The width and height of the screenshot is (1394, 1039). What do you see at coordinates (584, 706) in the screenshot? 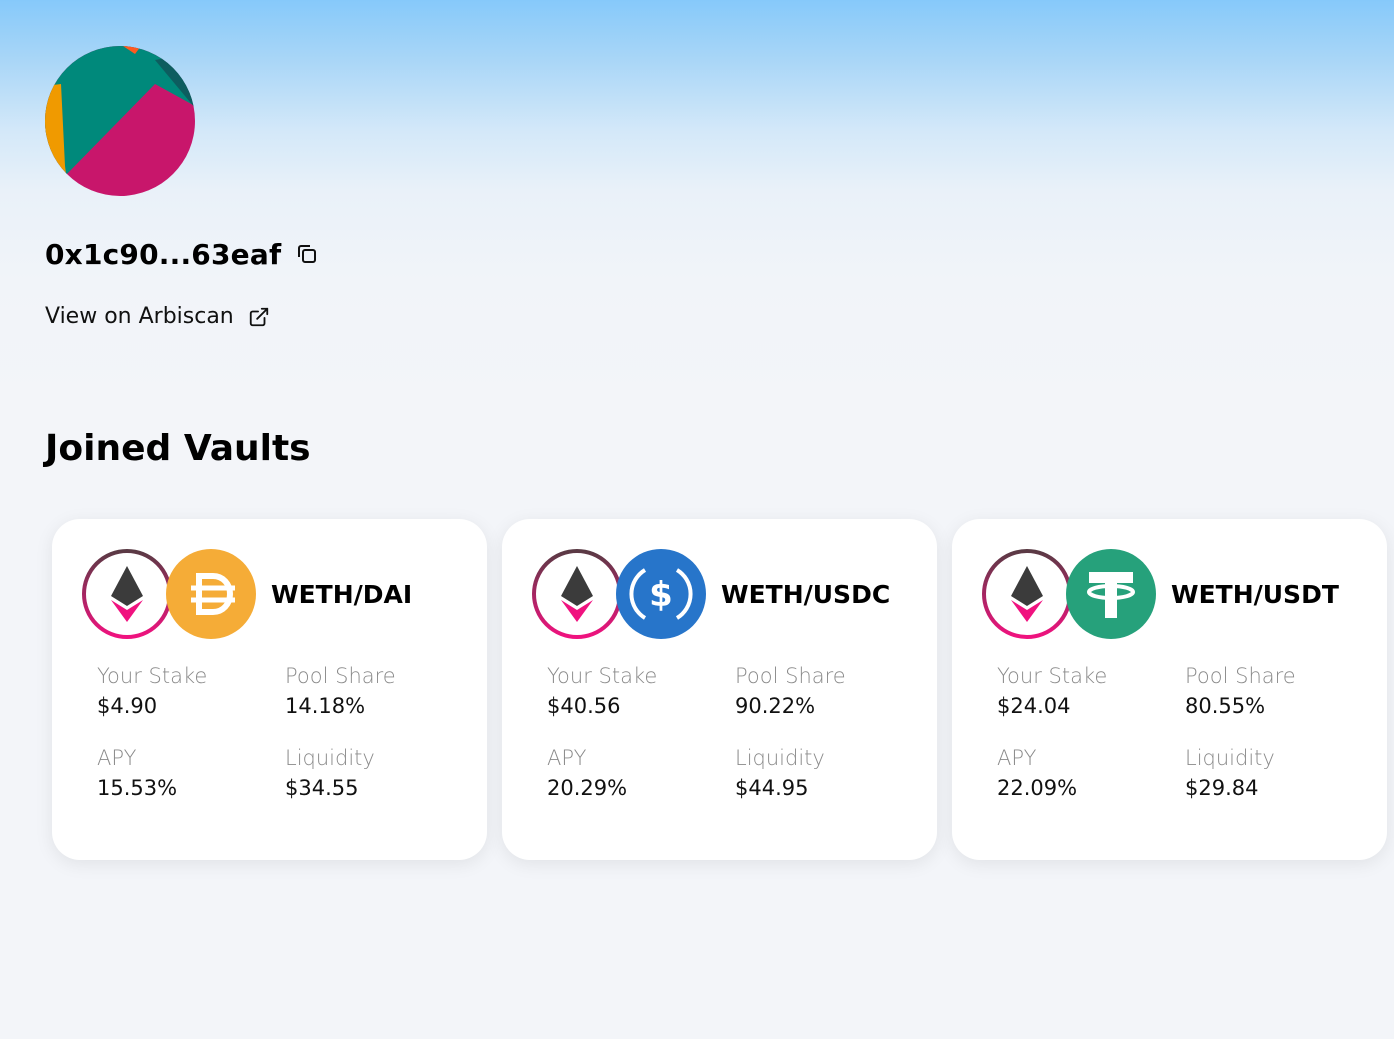
I see `stat-value: $40.56` at bounding box center [584, 706].